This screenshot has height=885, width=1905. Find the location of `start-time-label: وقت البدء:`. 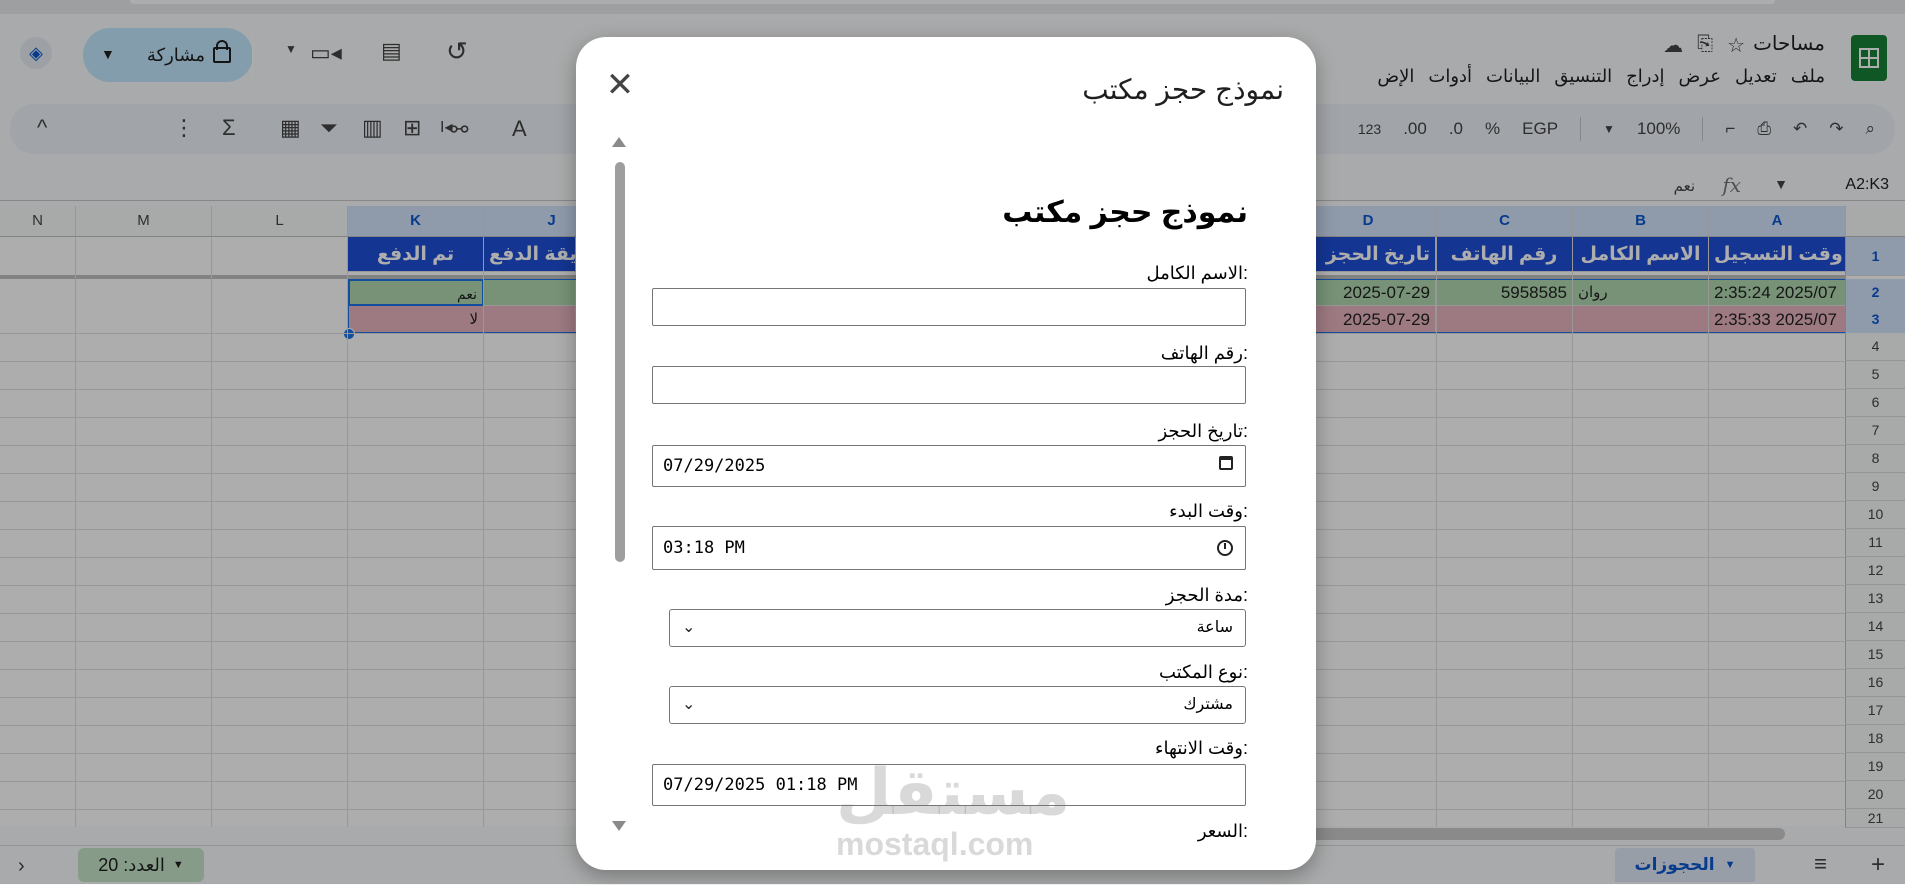

start-time-label: وقت البدء: is located at coordinates (1208, 511).